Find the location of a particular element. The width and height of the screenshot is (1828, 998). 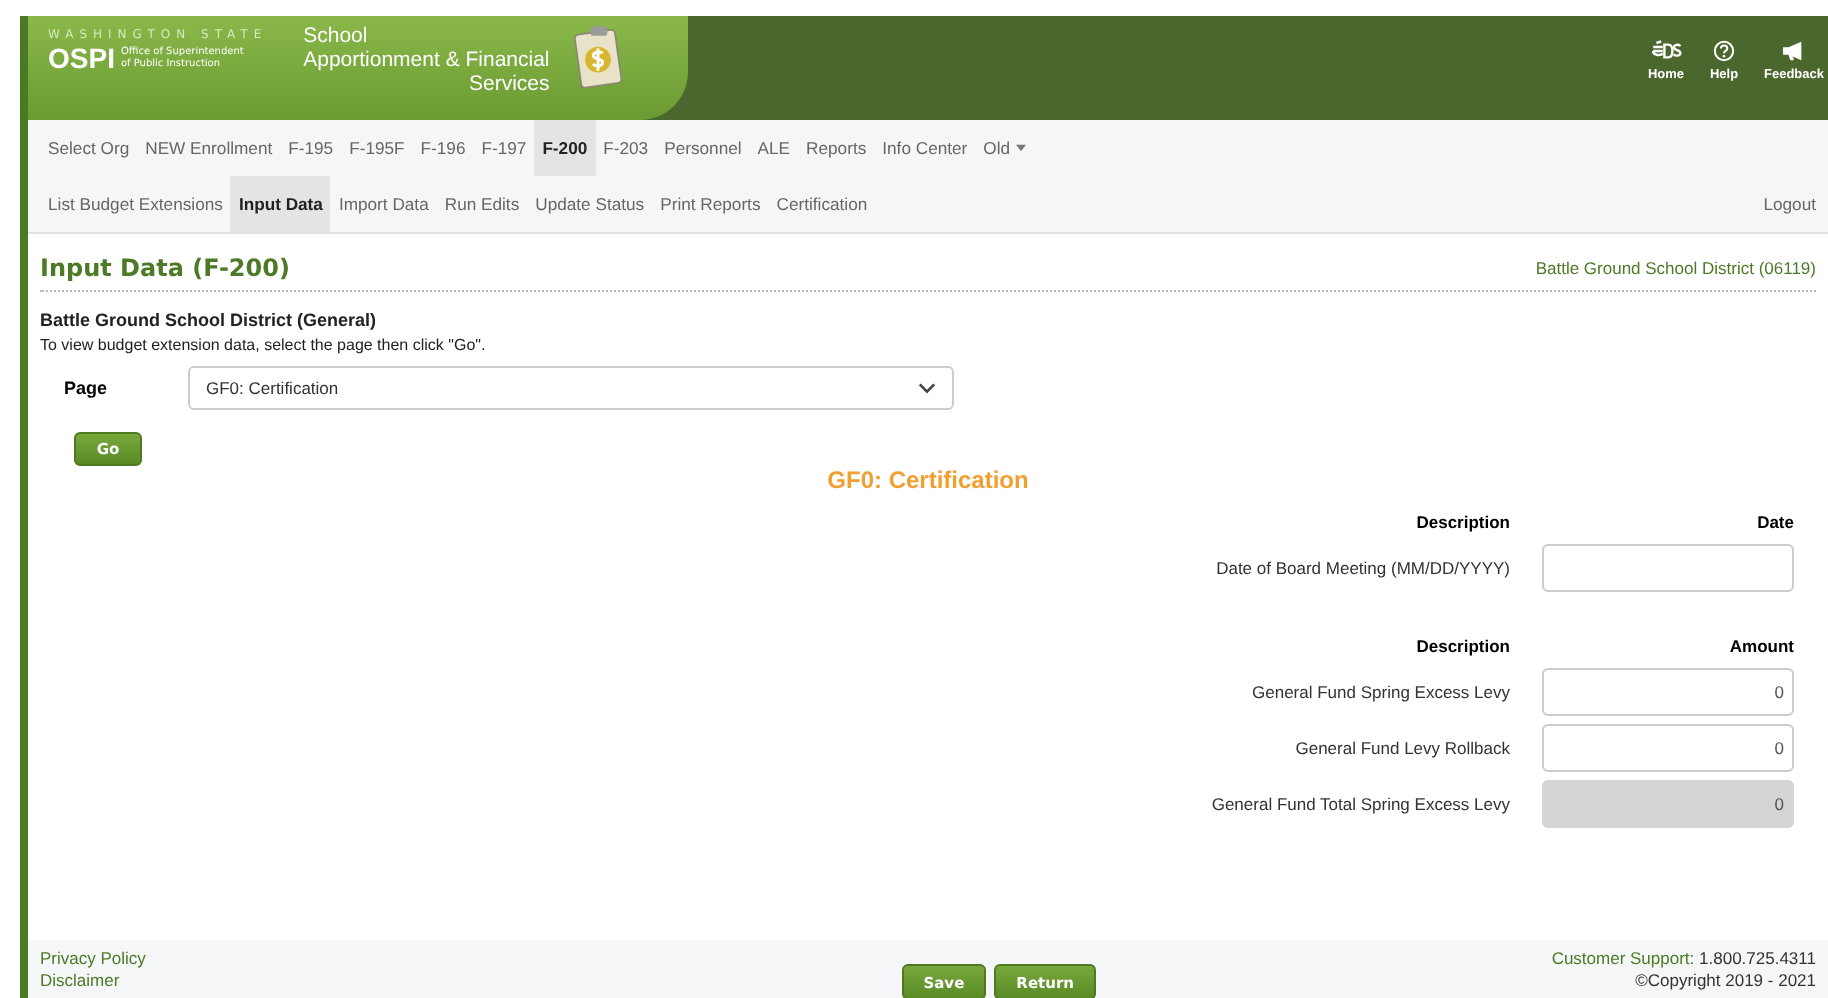

nav-tab: Reports is located at coordinates (836, 148).